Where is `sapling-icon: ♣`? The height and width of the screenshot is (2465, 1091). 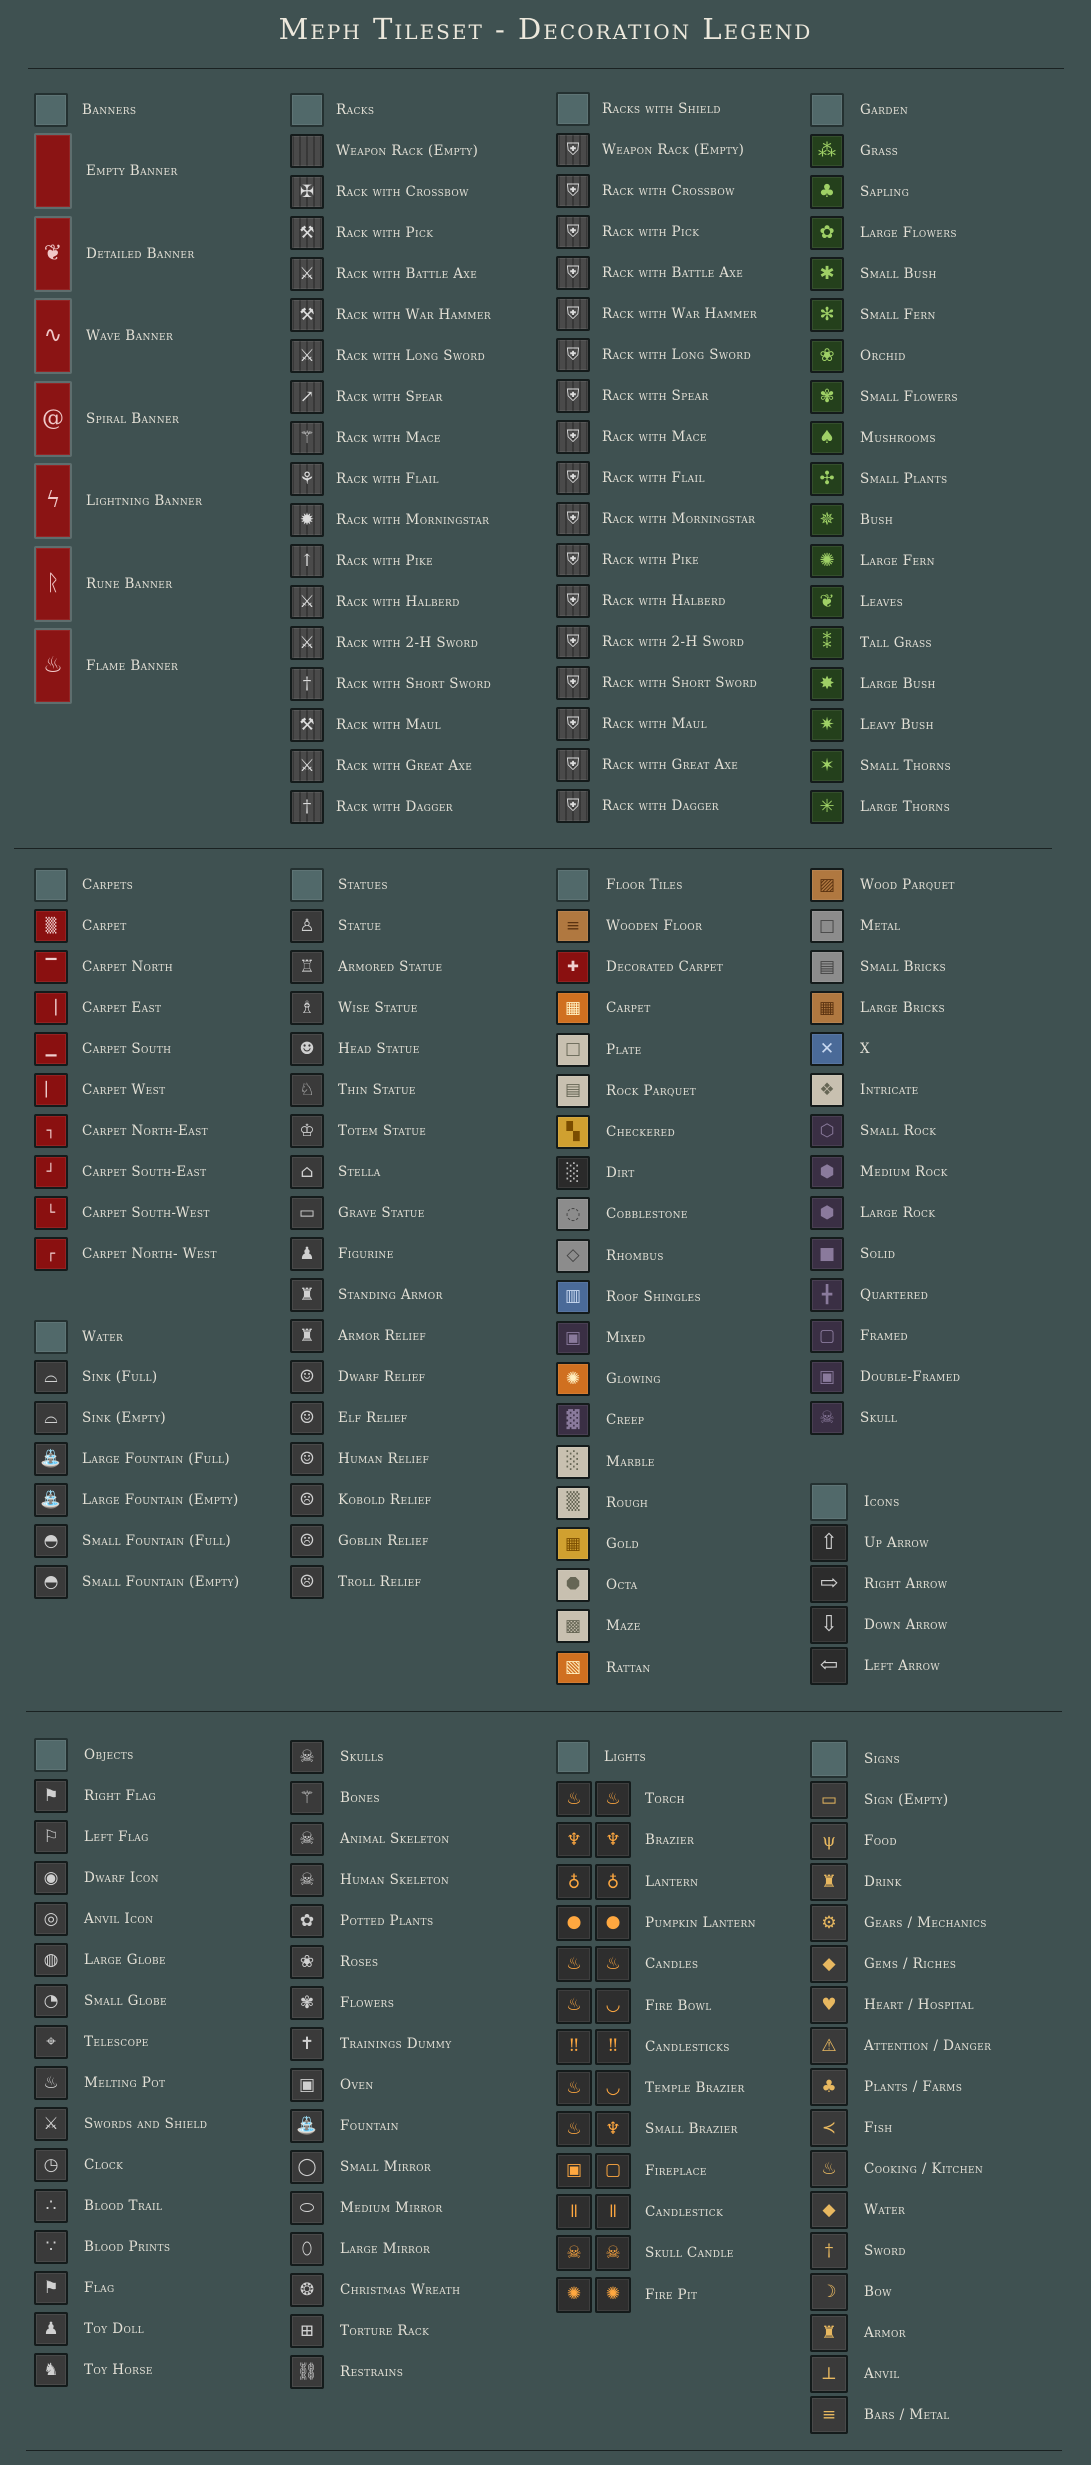
sapling-icon: ♣ is located at coordinates (827, 192).